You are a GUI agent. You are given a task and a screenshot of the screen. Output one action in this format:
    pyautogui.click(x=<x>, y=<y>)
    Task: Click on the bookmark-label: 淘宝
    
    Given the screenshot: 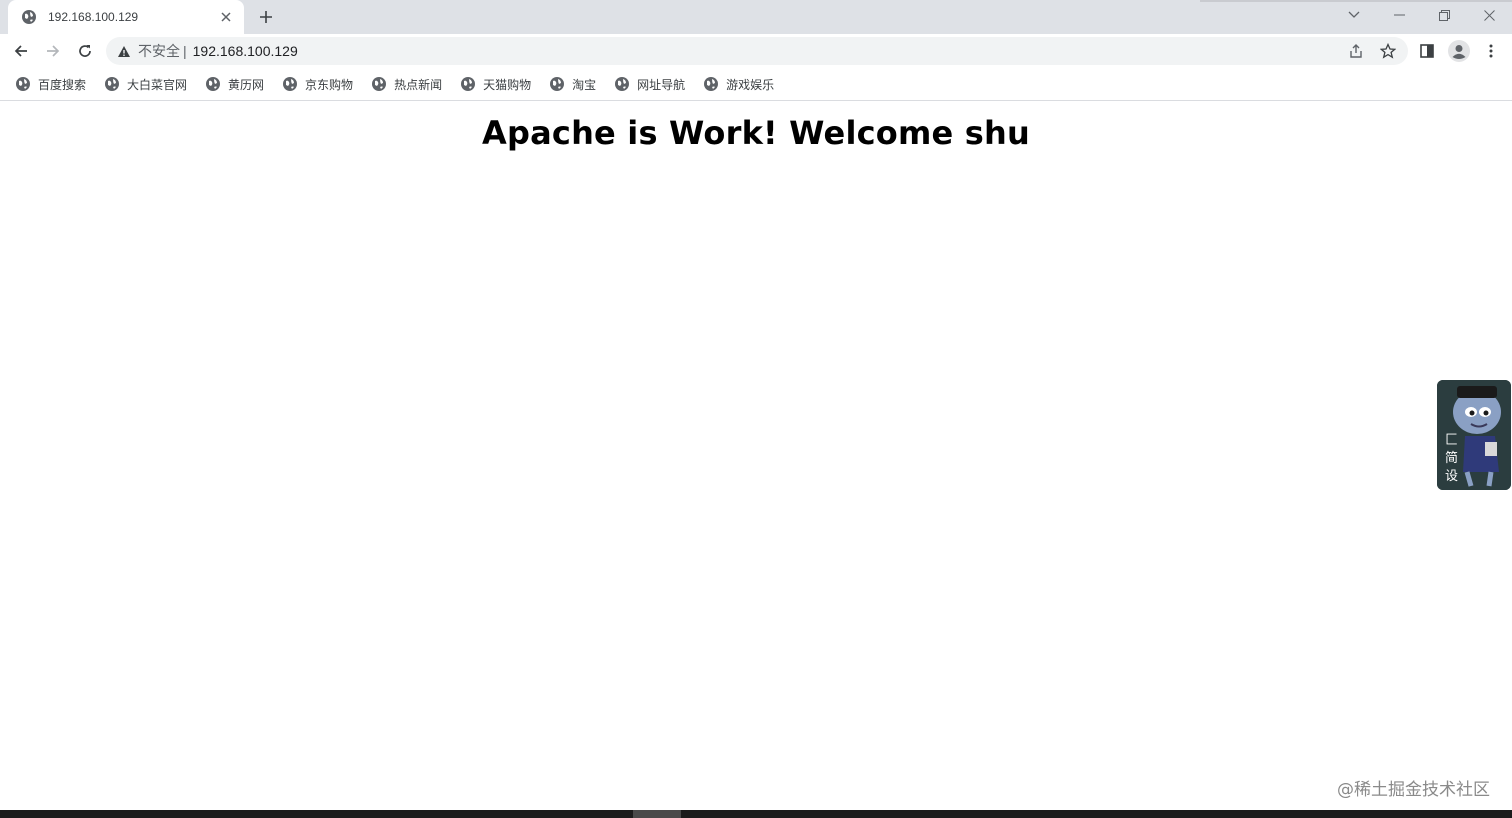 What is the action you would take?
    pyautogui.click(x=584, y=84)
    